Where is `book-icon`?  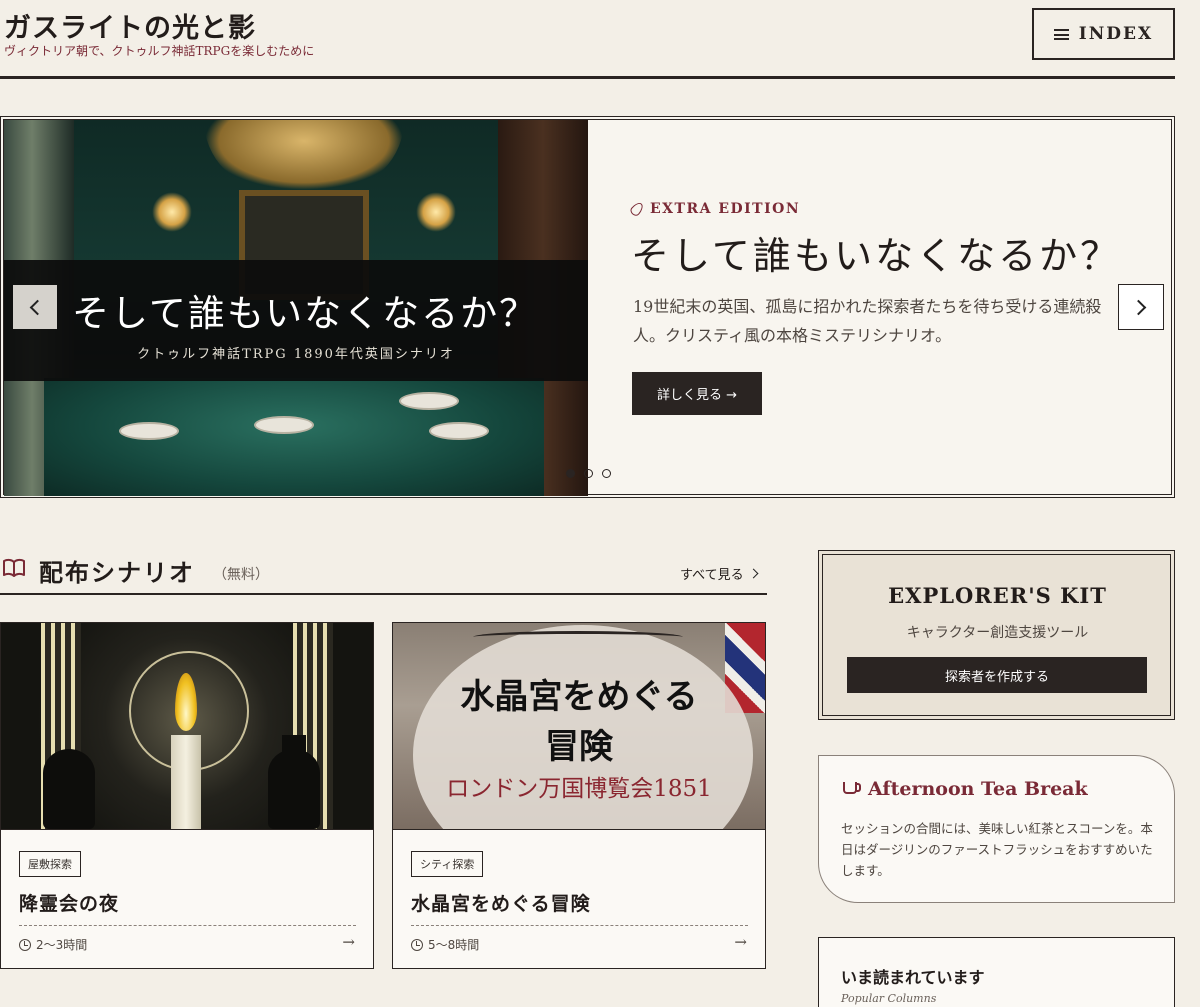
book-icon is located at coordinates (14, 567).